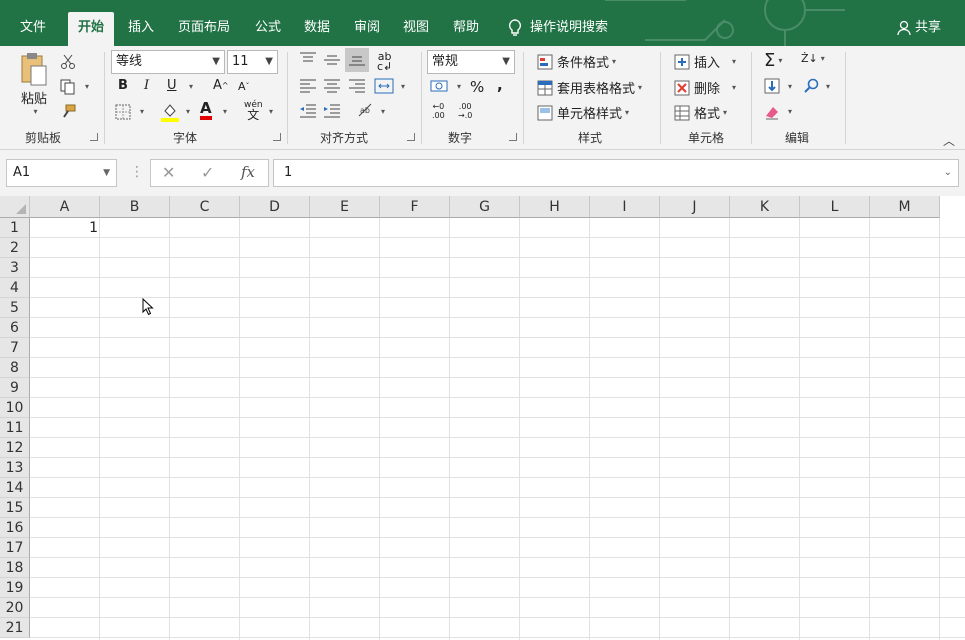  Describe the element at coordinates (15, 628) in the screenshot. I see `row-header-21: 21` at that location.